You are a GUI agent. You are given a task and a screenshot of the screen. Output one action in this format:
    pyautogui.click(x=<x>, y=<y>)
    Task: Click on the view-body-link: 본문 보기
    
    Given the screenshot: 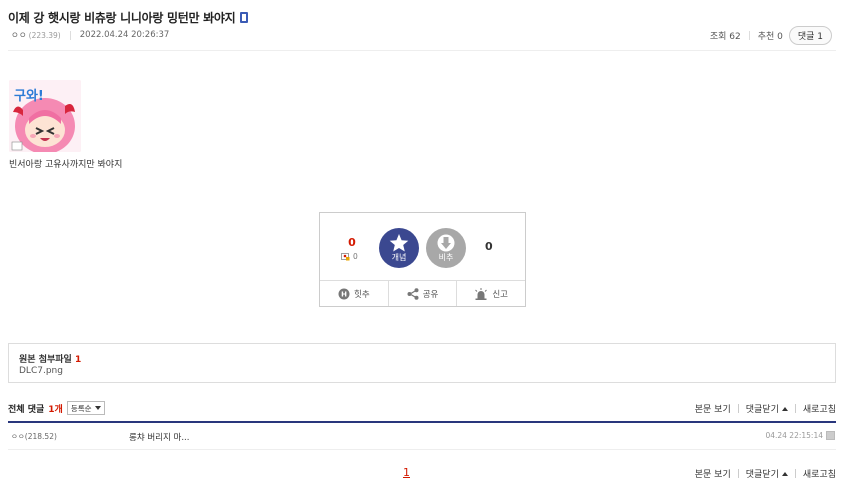 What is the action you would take?
    pyautogui.click(x=713, y=408)
    